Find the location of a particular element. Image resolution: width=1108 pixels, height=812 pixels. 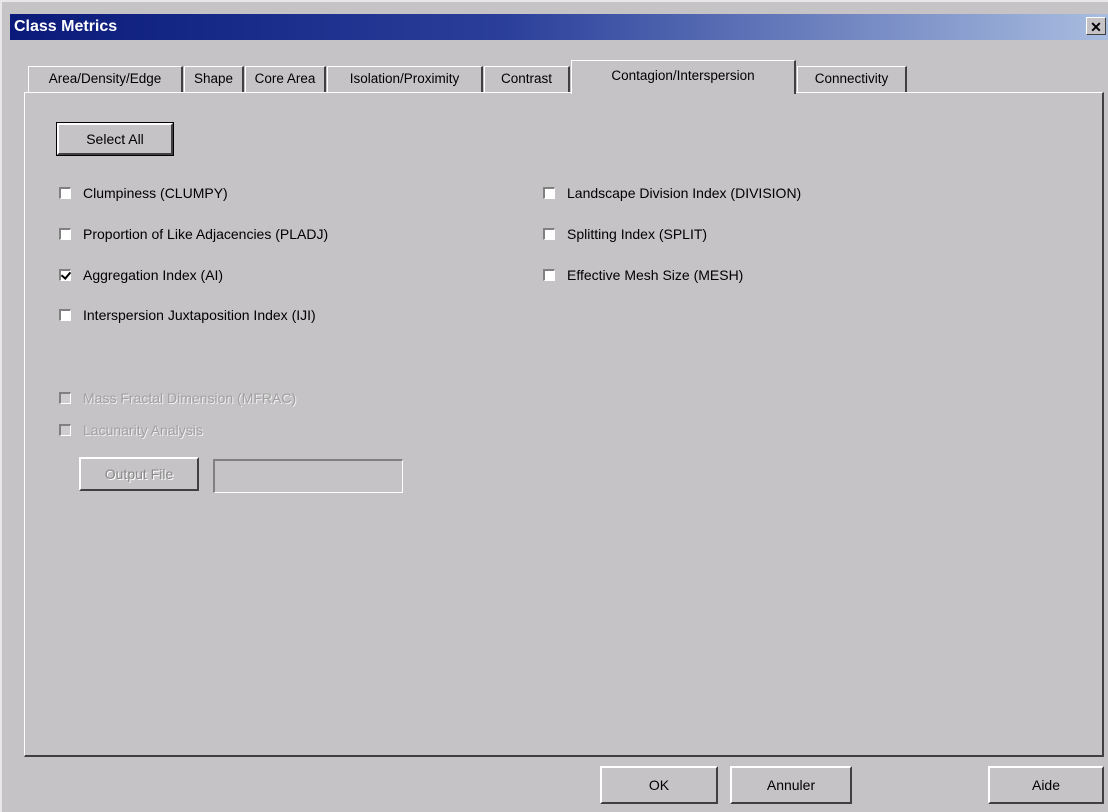

checkbox-division: Landscape Division Index (DIVISION) is located at coordinates (672, 193).